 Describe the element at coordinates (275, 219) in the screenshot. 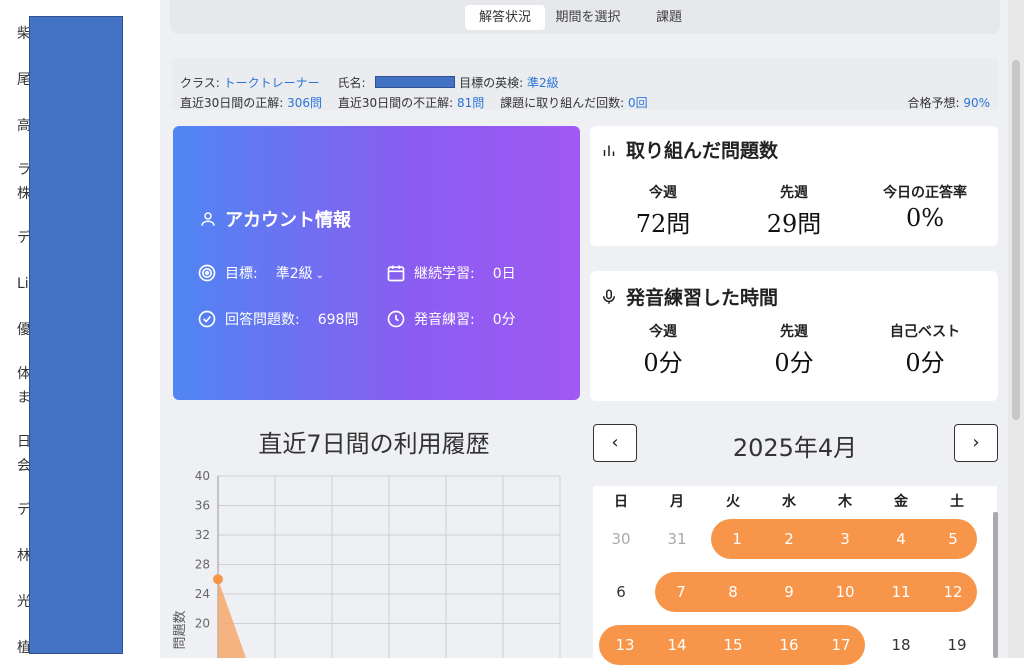

I see `account-title: アカウント情報` at that location.